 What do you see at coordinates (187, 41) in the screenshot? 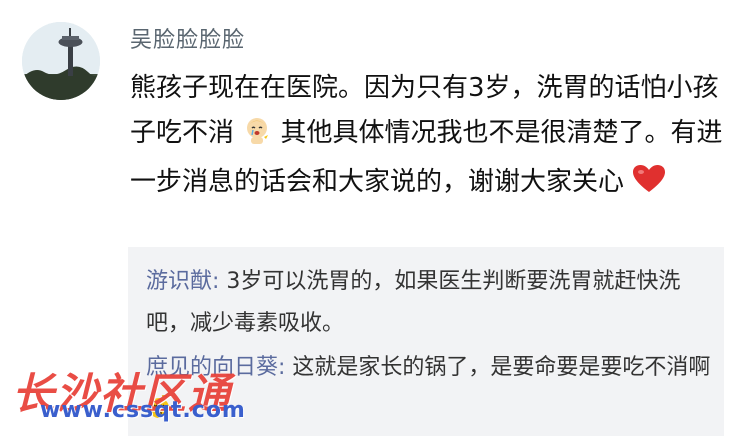
I see `username: 吴脸脸脸脸` at bounding box center [187, 41].